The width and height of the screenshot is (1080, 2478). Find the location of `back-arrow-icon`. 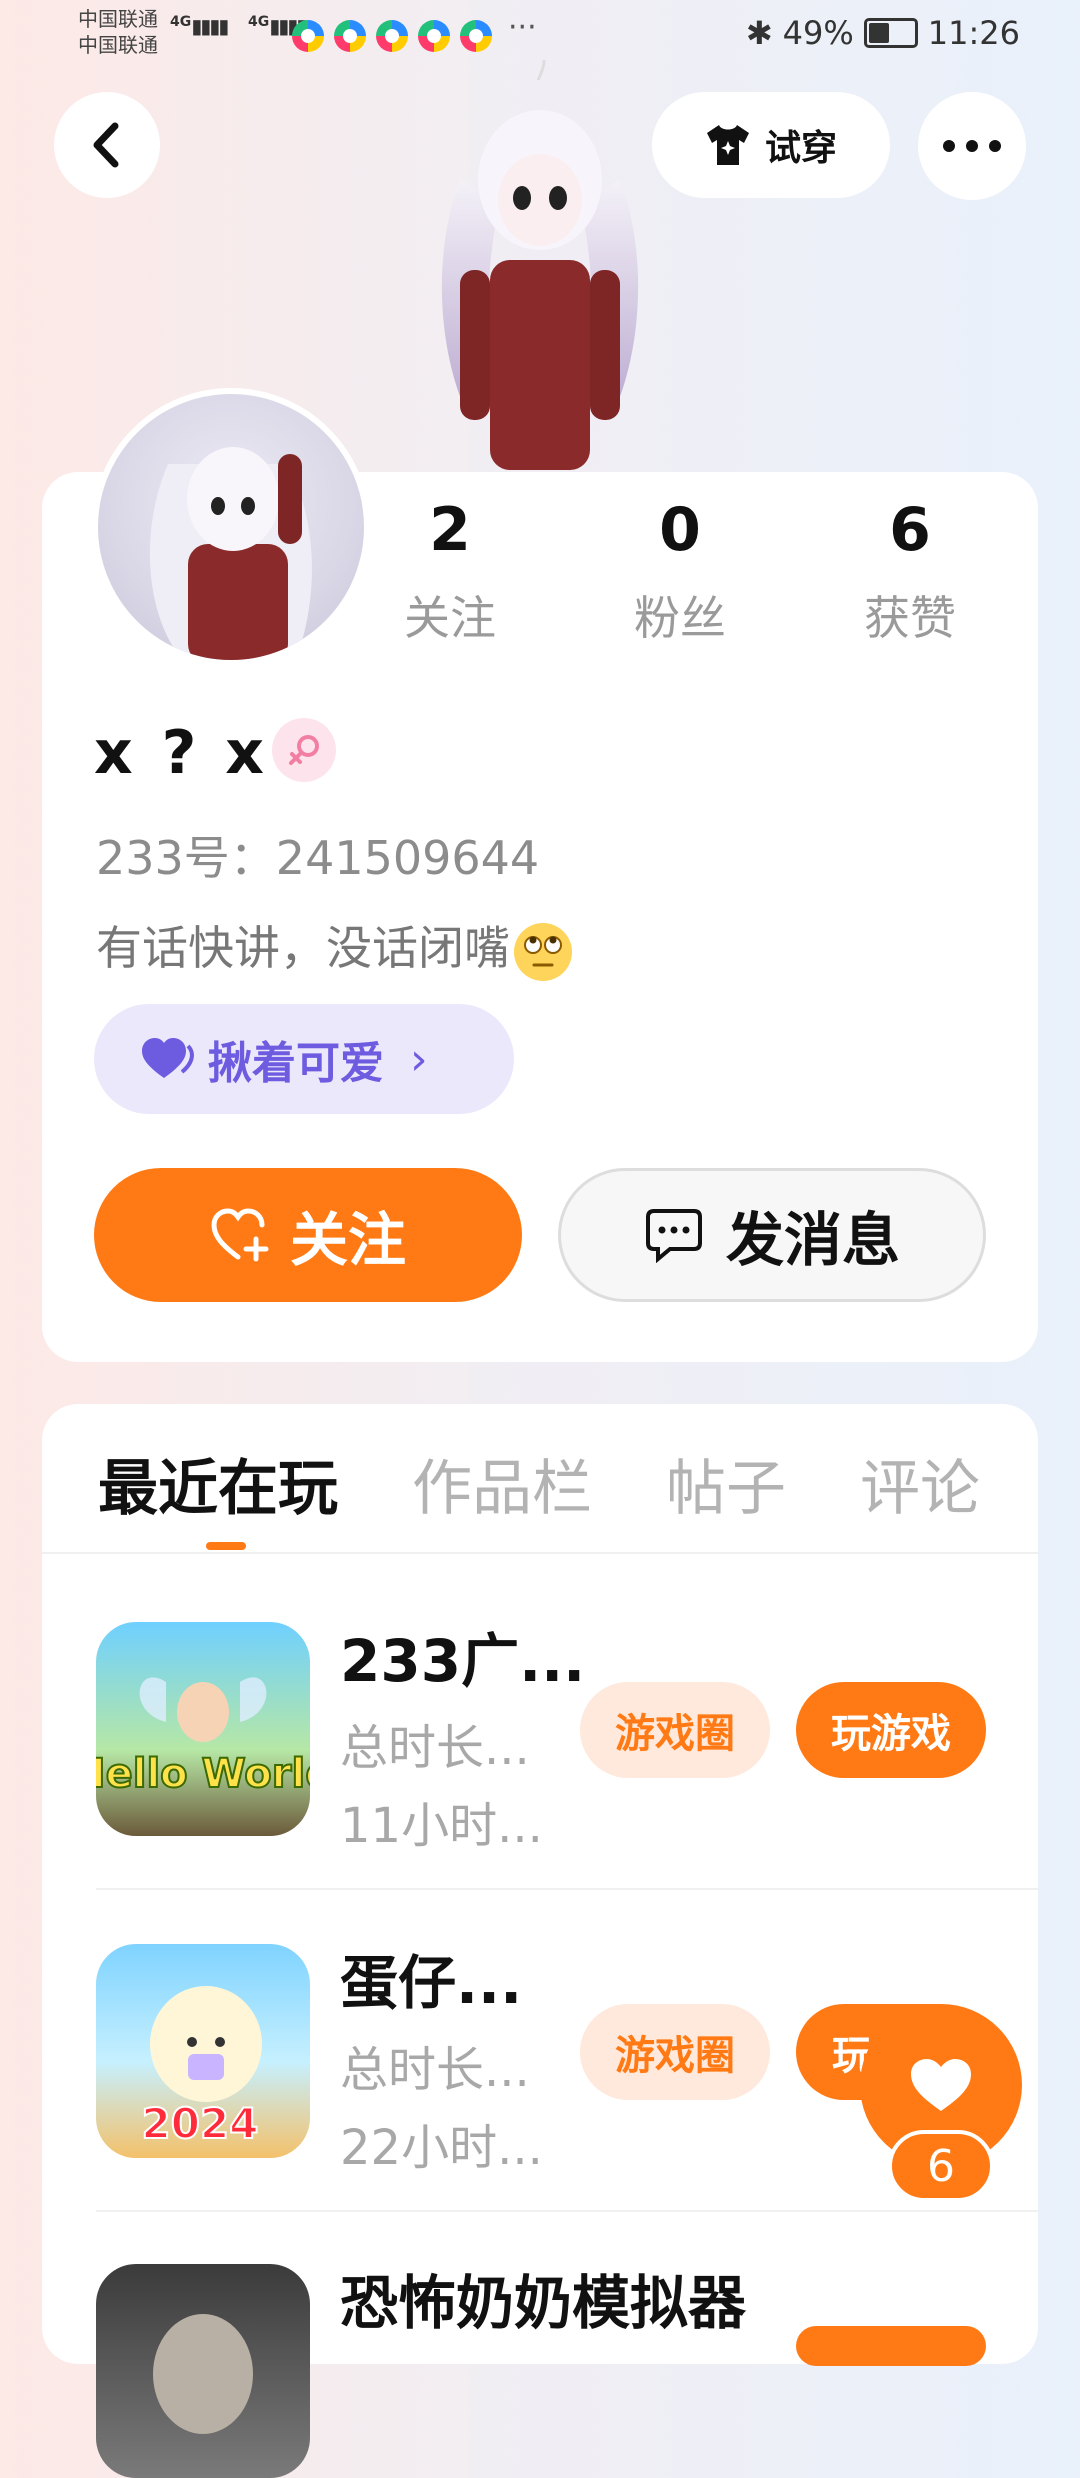

back-arrow-icon is located at coordinates (106, 145).